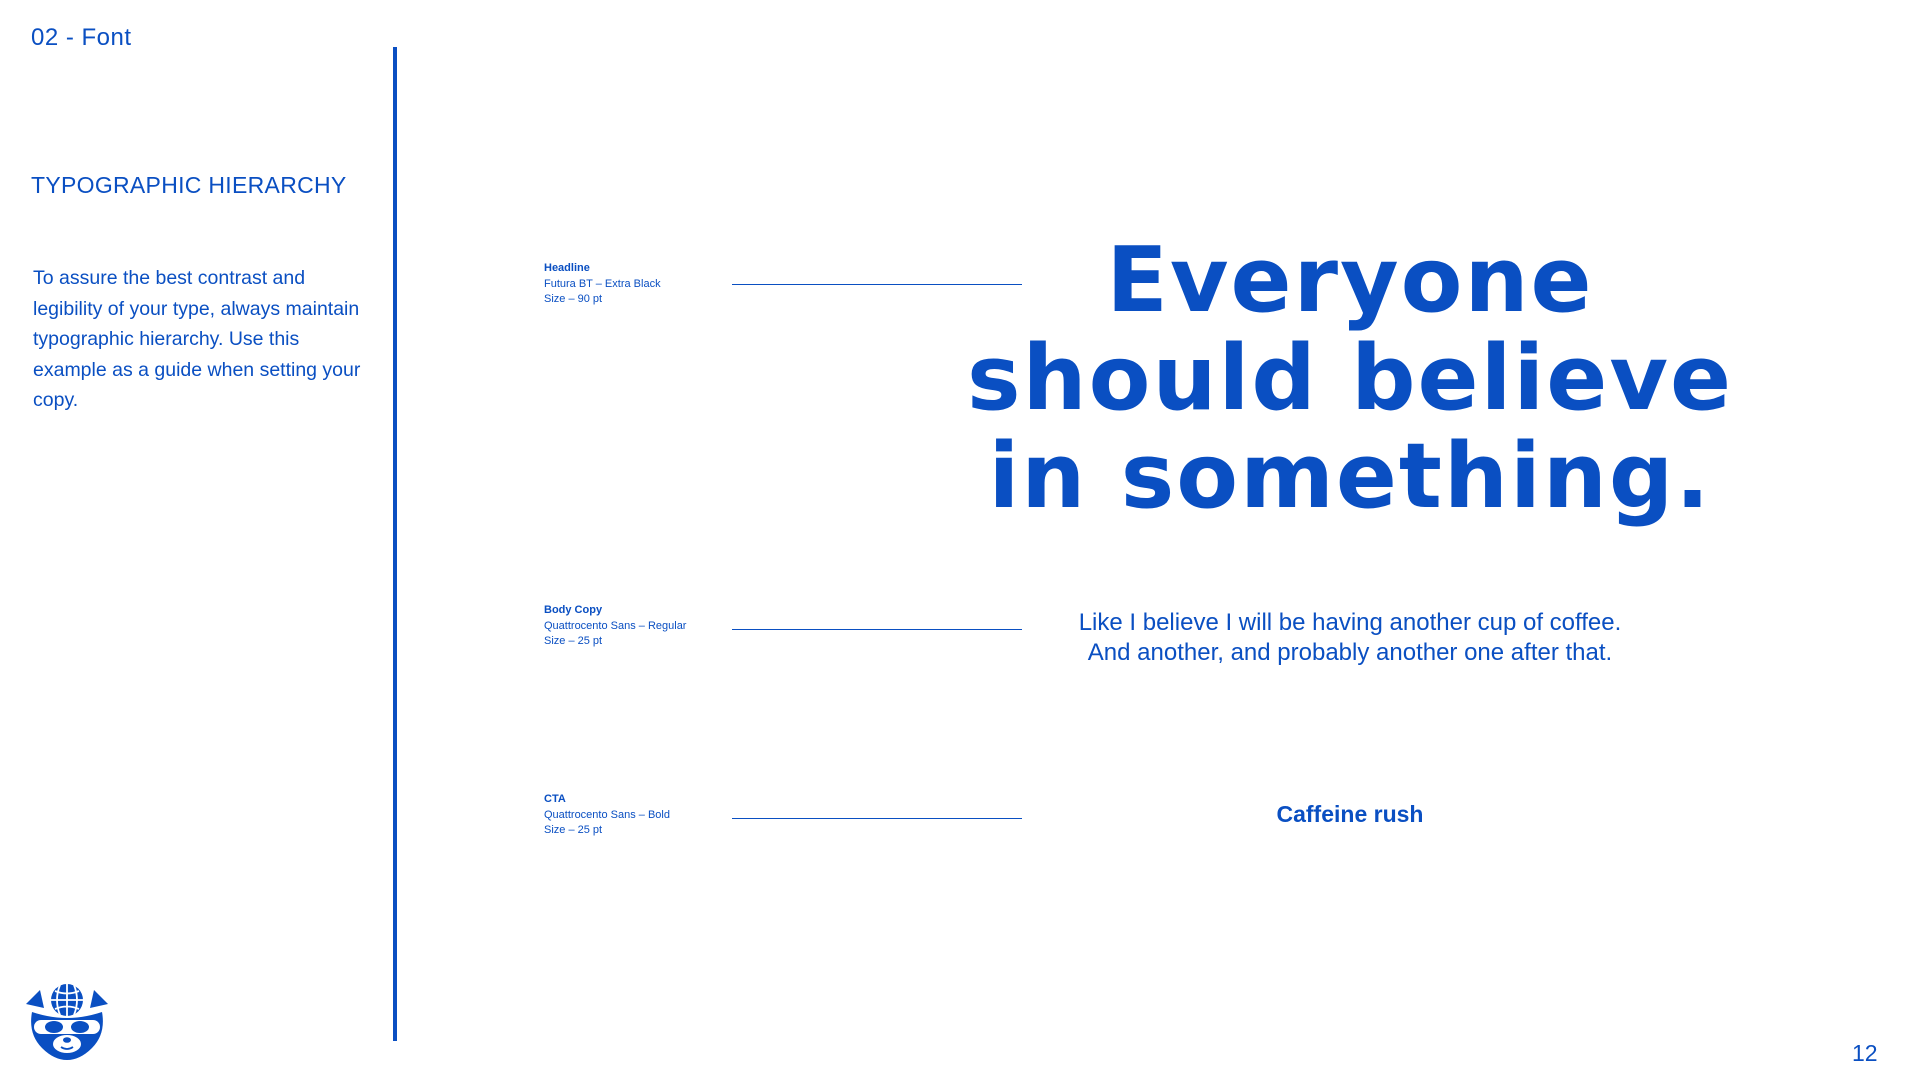 This screenshot has height=1080, width=1920. I want to click on section-label: 02 - Font, so click(81, 37).